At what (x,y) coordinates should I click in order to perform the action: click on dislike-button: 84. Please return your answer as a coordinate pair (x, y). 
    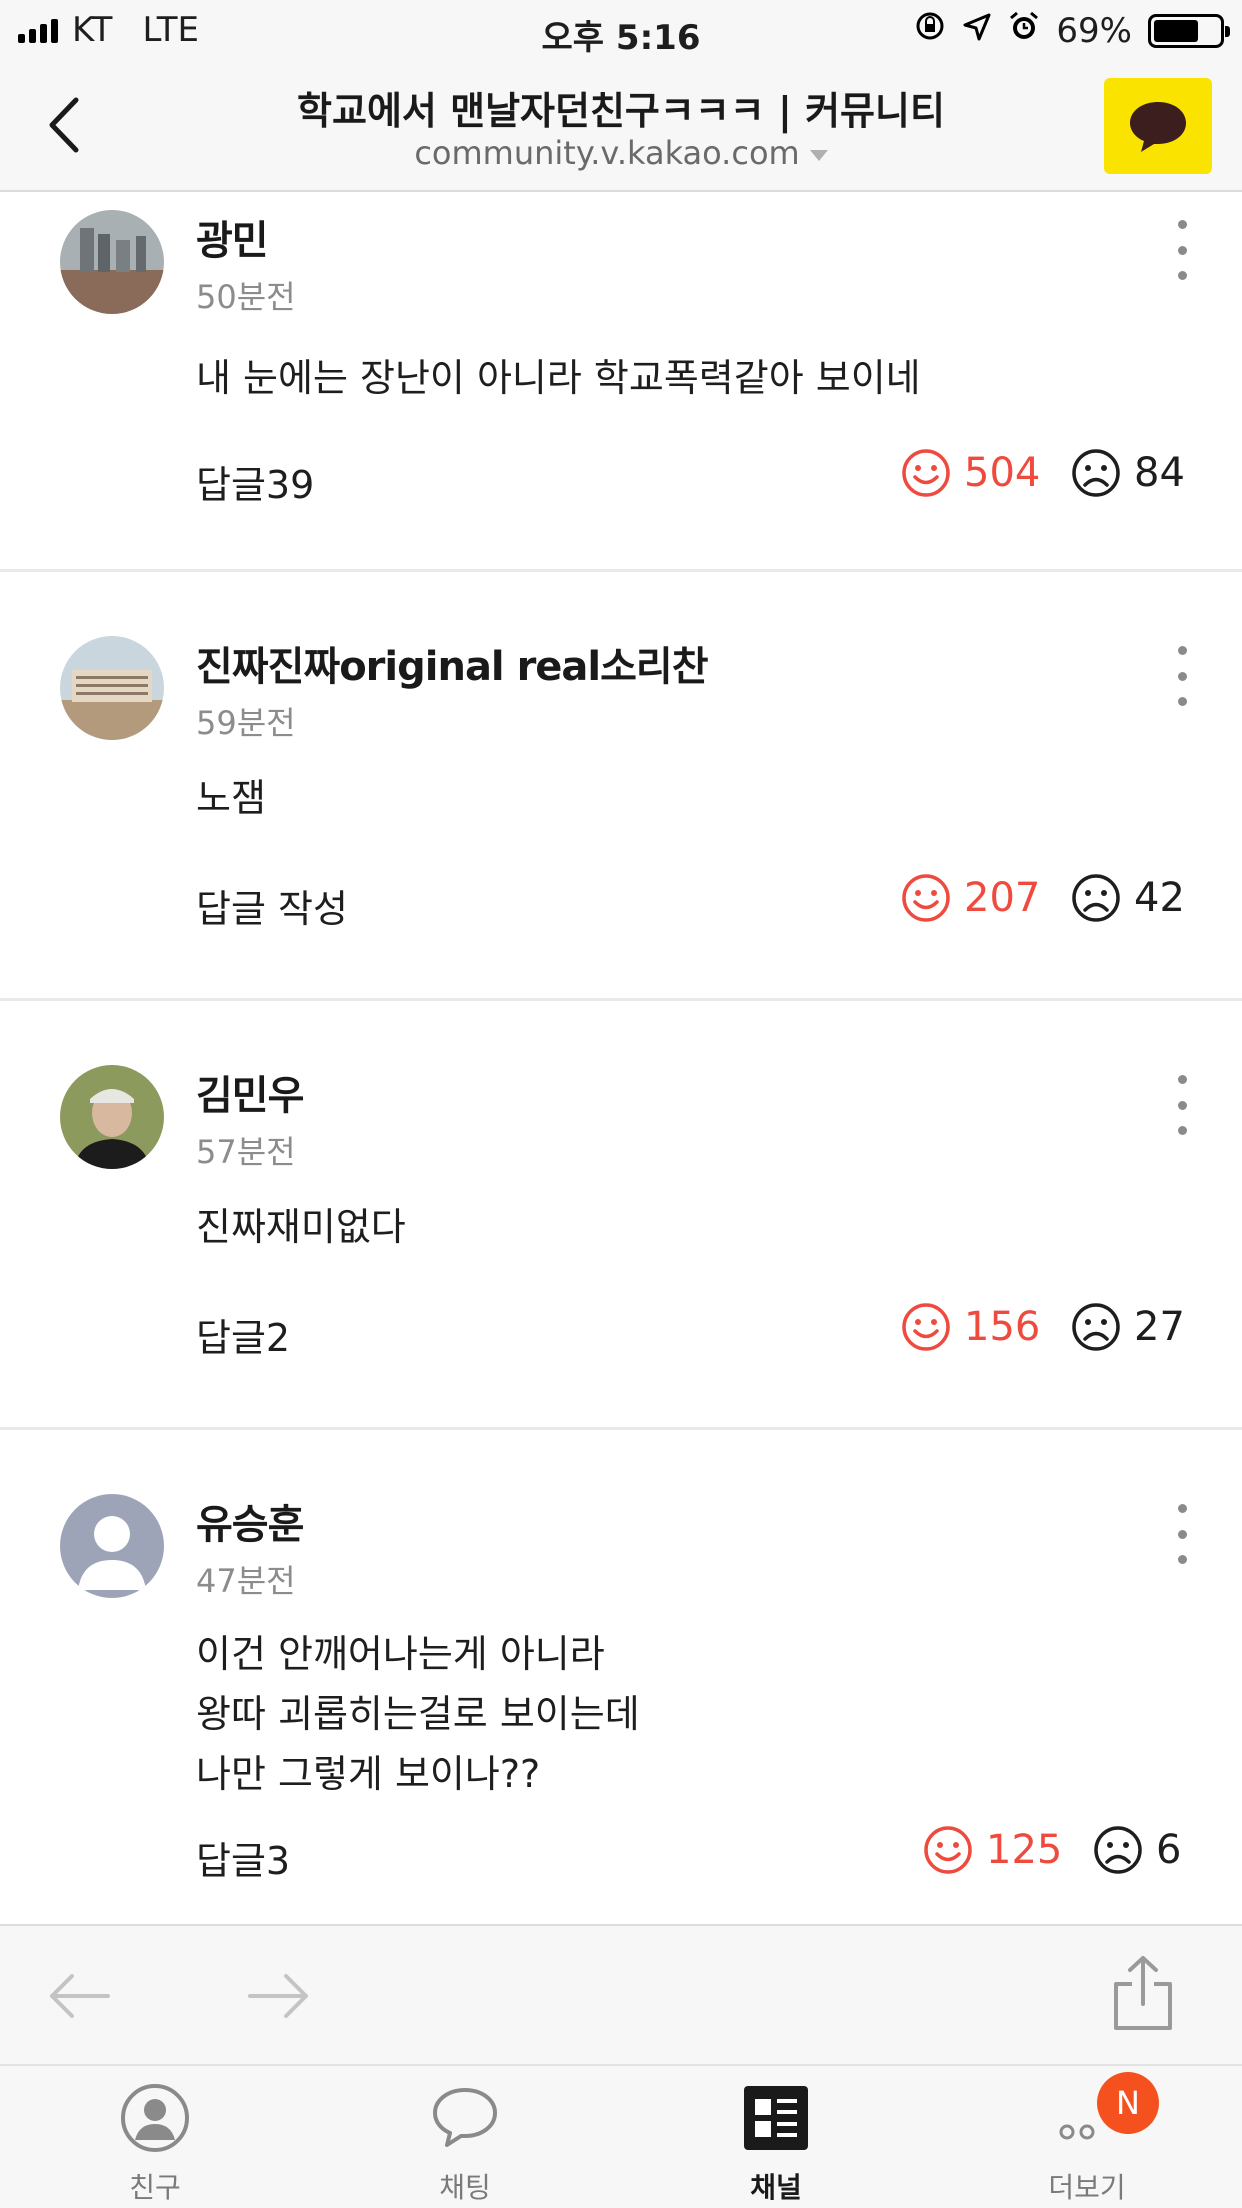
    Looking at the image, I should click on (1127, 473).